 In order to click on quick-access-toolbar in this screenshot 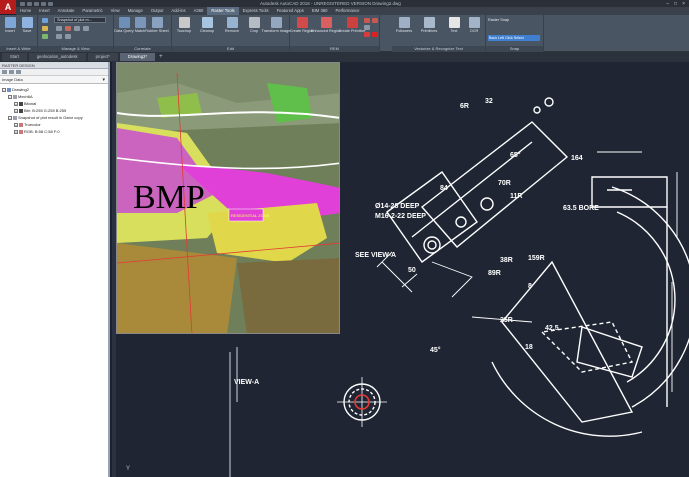, I will do `click(36, 3)`.